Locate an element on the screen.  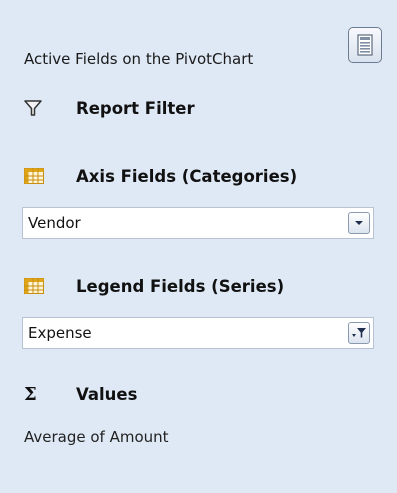
values-field-average-of-amount: Average of Amount is located at coordinates (96, 437).